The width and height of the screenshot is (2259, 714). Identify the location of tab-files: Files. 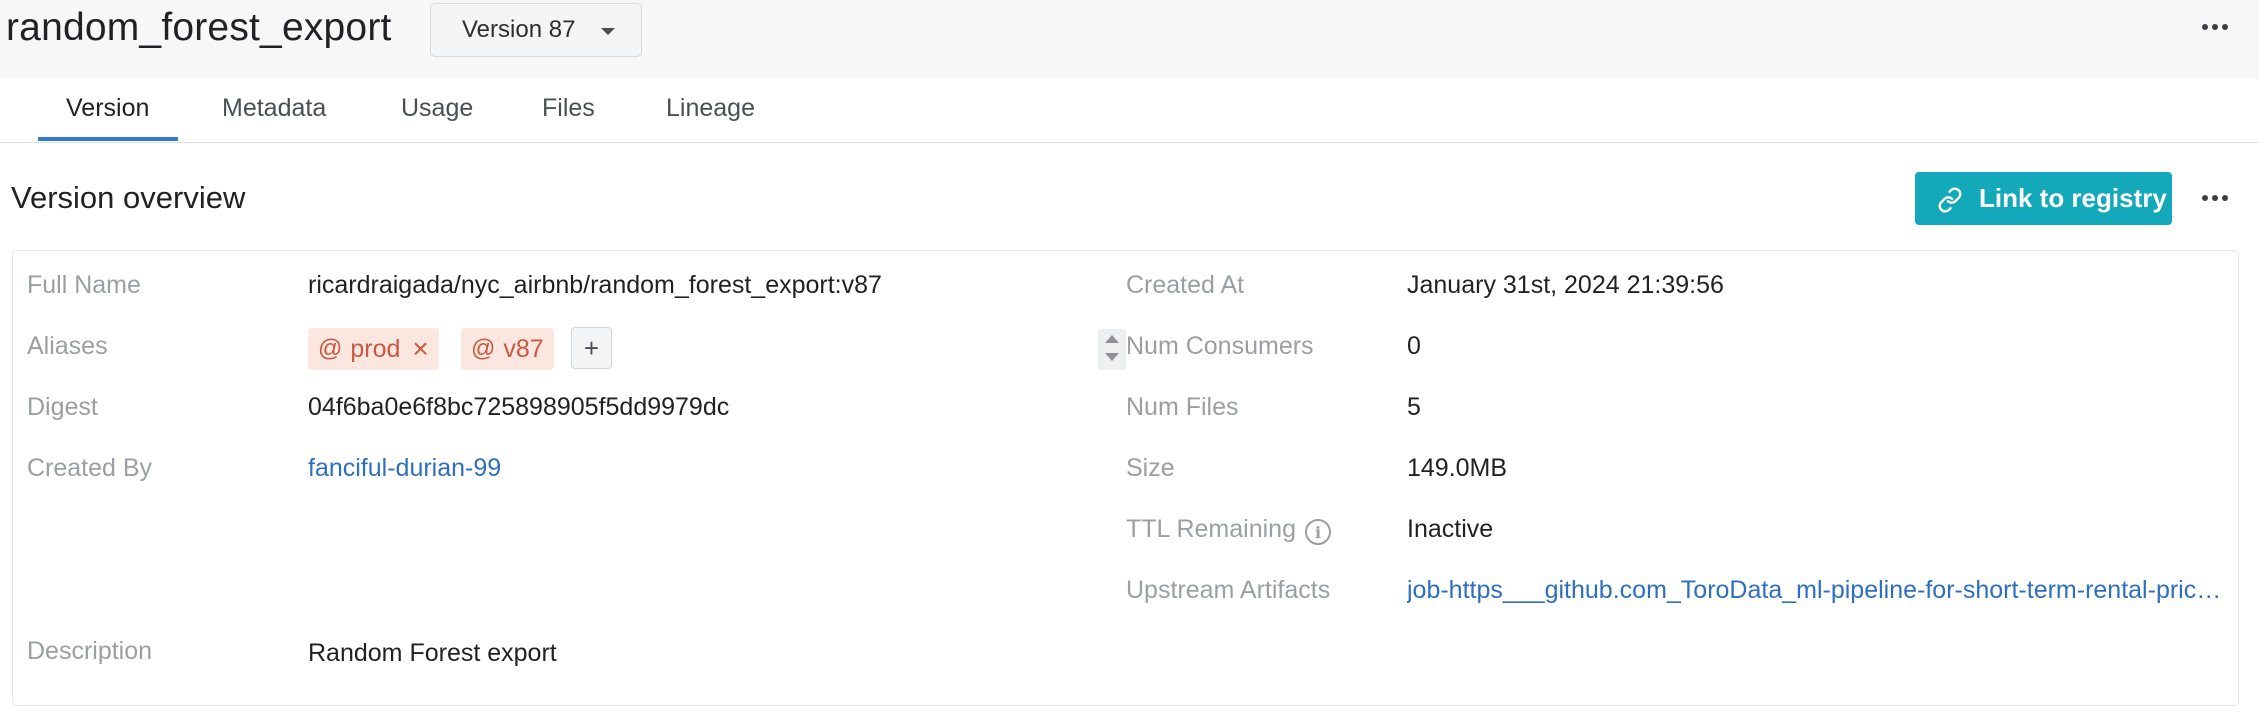
(568, 117).